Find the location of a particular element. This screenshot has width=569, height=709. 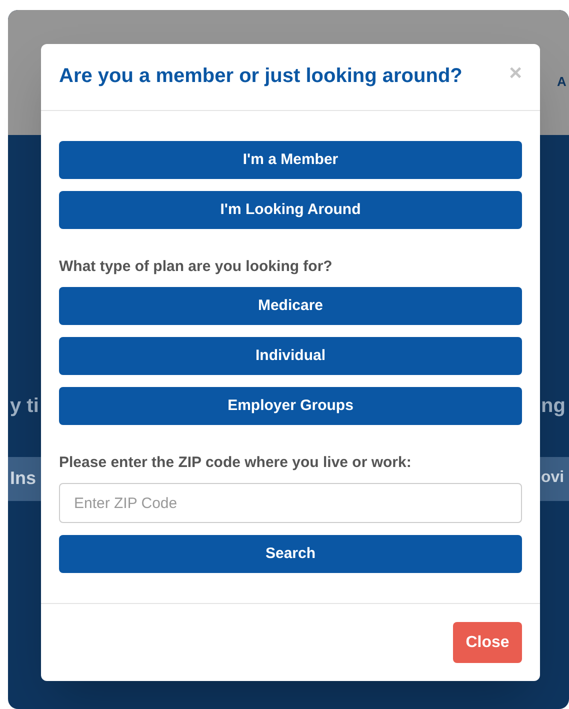

background-text: A is located at coordinates (561, 82).